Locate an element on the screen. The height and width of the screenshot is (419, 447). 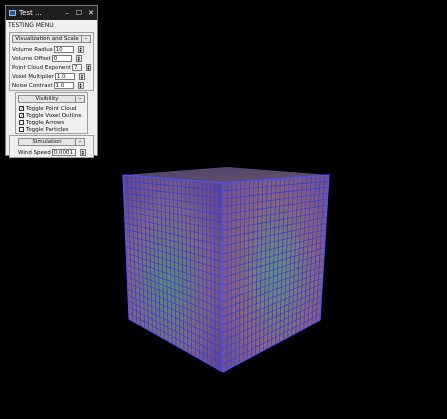
app-icon is located at coordinates (12, 13).